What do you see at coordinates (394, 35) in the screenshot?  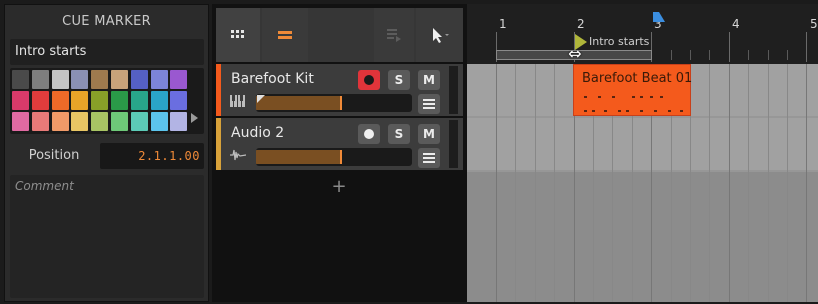 I see `clip-icon` at bounding box center [394, 35].